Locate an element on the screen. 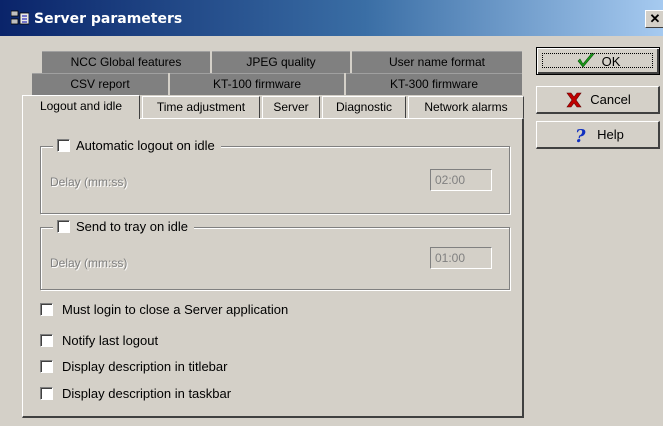 Image resolution: width=663 pixels, height=426 pixels. option-notify-last-logout: Notify last logout is located at coordinates (99, 340).